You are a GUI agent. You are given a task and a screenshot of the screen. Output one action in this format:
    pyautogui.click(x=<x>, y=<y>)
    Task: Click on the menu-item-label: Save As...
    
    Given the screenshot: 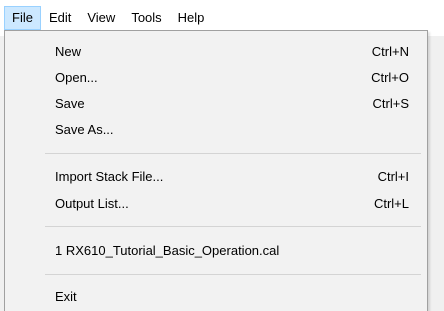 What is the action you would take?
    pyautogui.click(x=84, y=129)
    